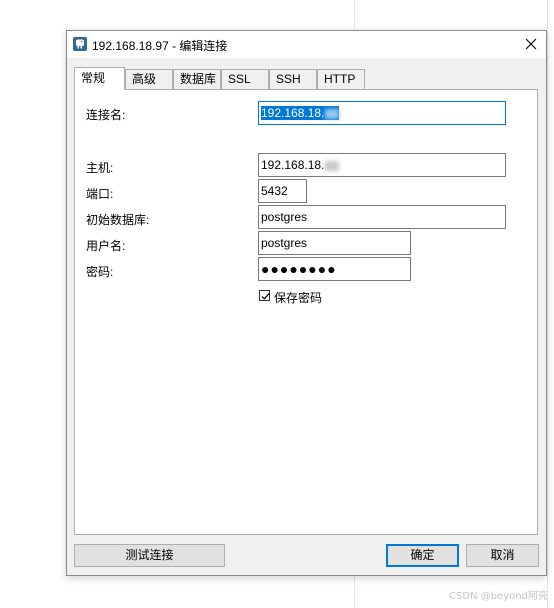  I want to click on save-password-label: 保存密码, so click(298, 298).